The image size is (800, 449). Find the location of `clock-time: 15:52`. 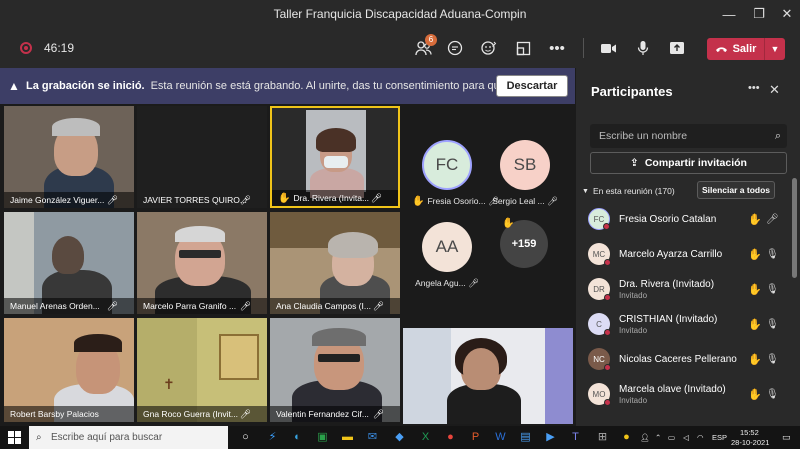

clock-time: 15:52 is located at coordinates (749, 432).